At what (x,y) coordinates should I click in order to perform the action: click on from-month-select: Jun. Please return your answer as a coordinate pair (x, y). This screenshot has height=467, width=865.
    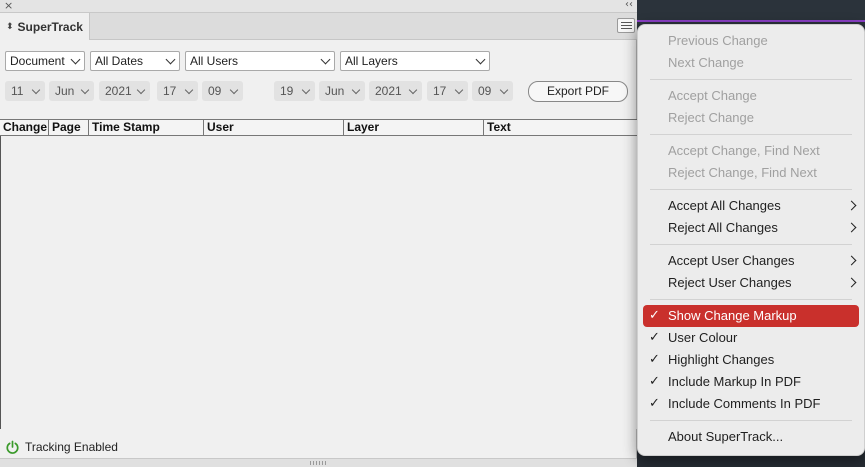
    Looking at the image, I should click on (71, 91).